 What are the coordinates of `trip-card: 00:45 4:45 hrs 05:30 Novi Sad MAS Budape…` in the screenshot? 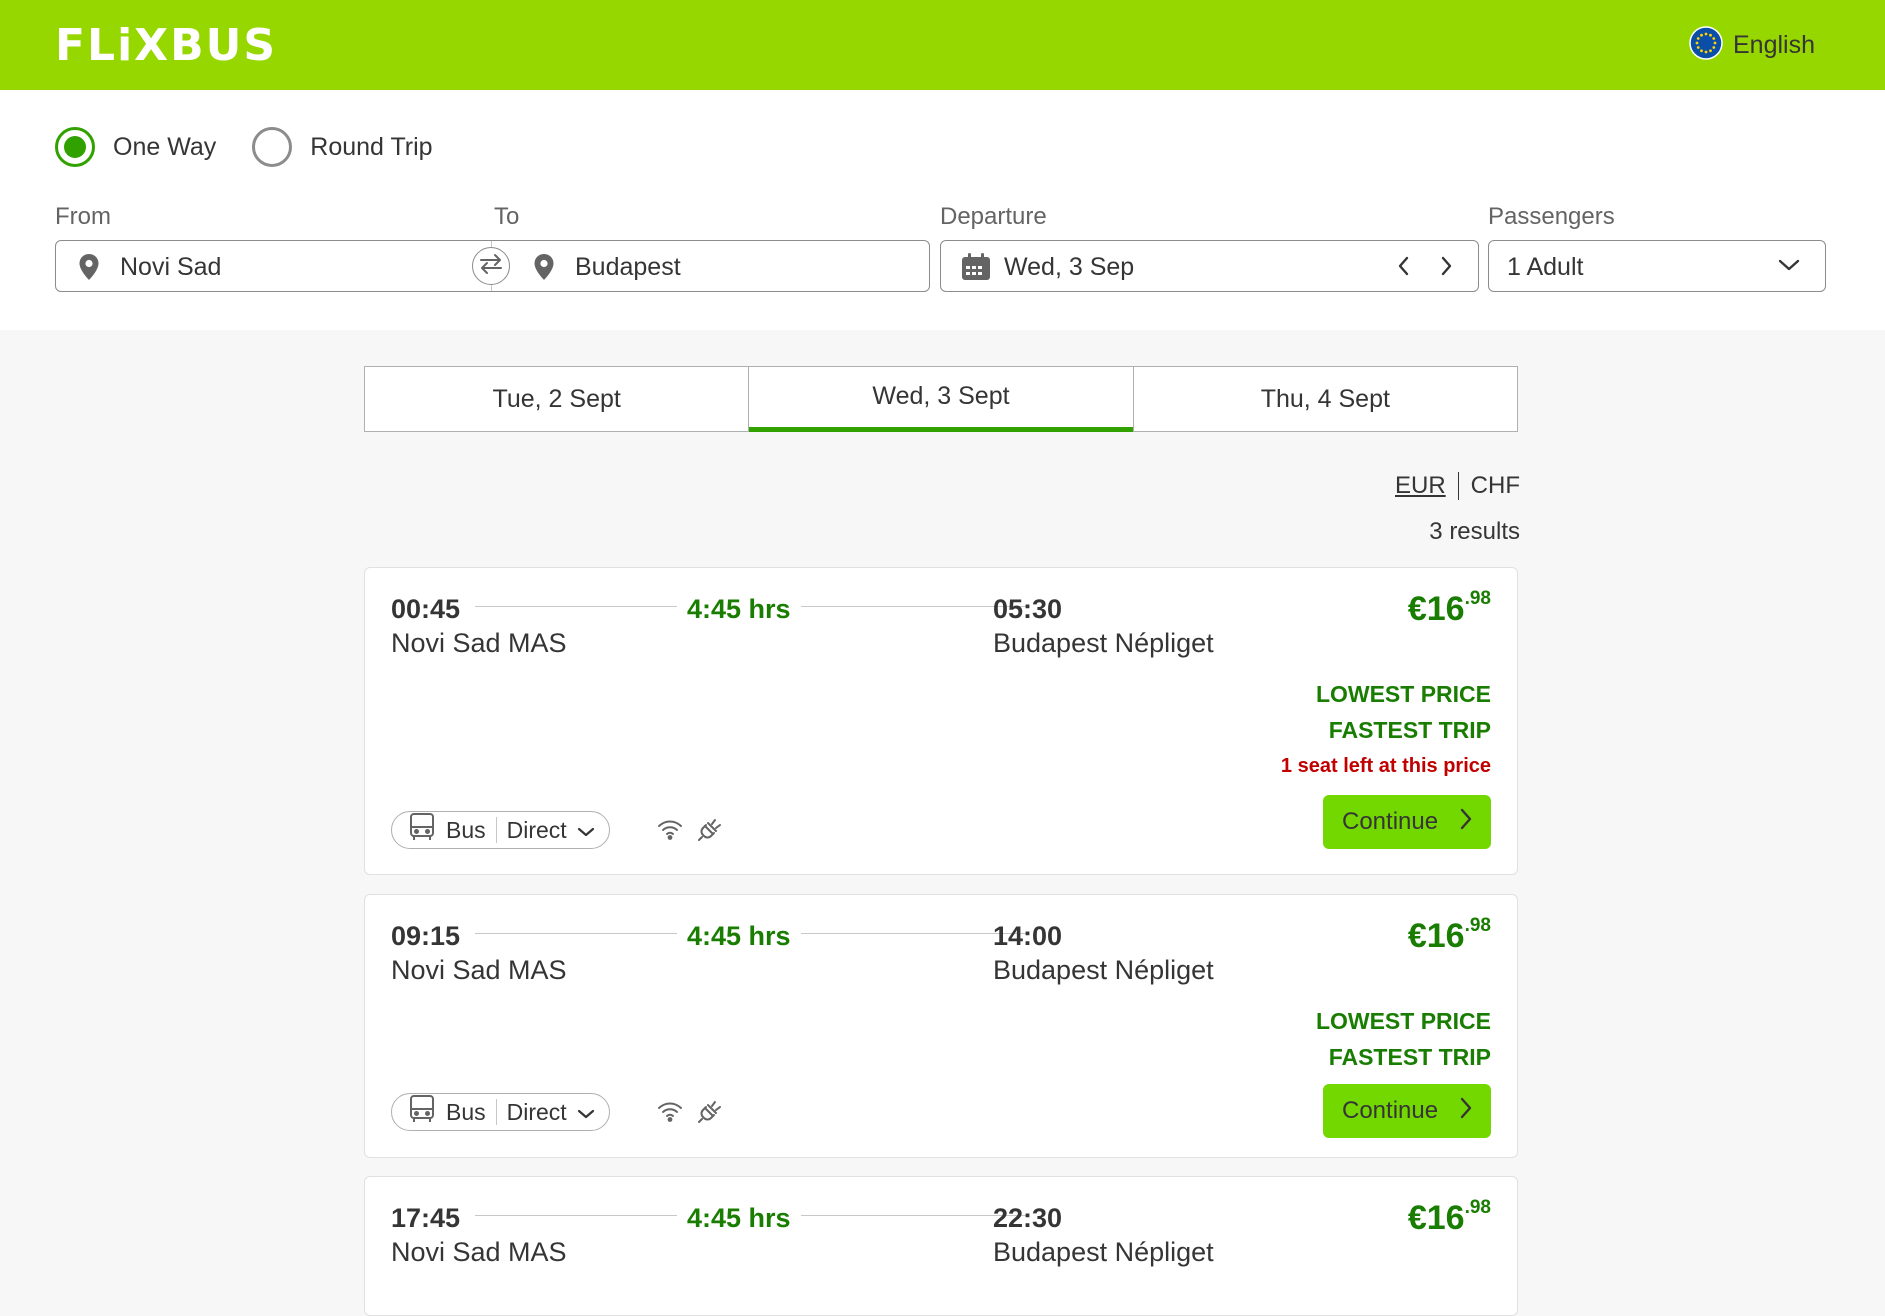 It's located at (941, 721).